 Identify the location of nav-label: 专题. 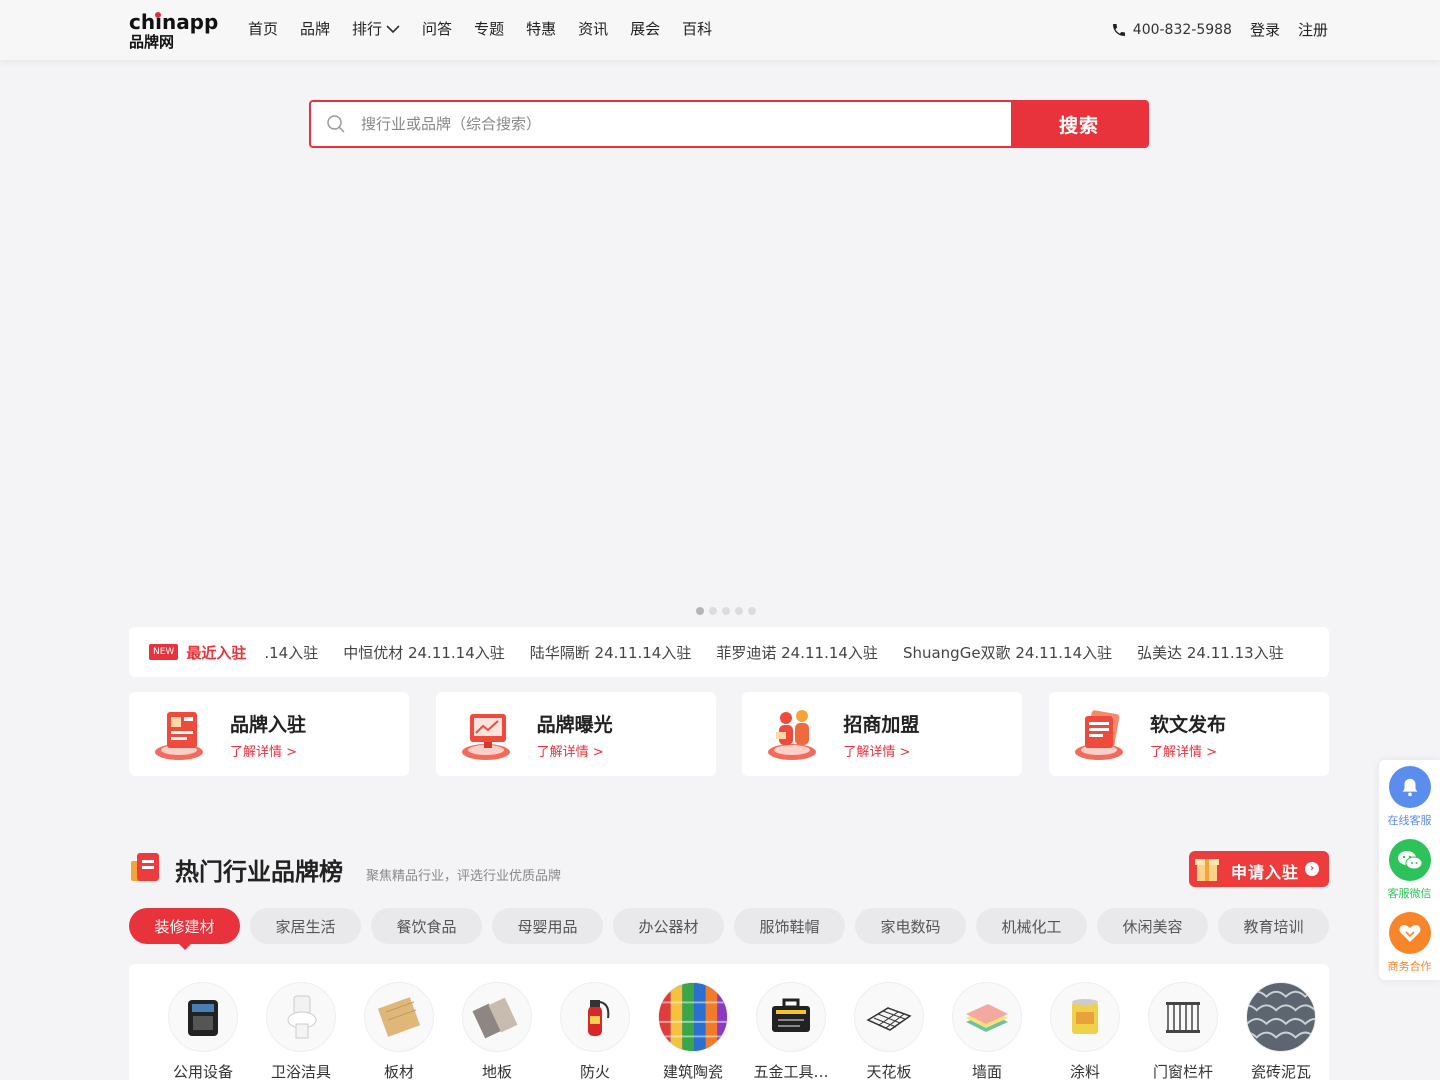
(489, 29).